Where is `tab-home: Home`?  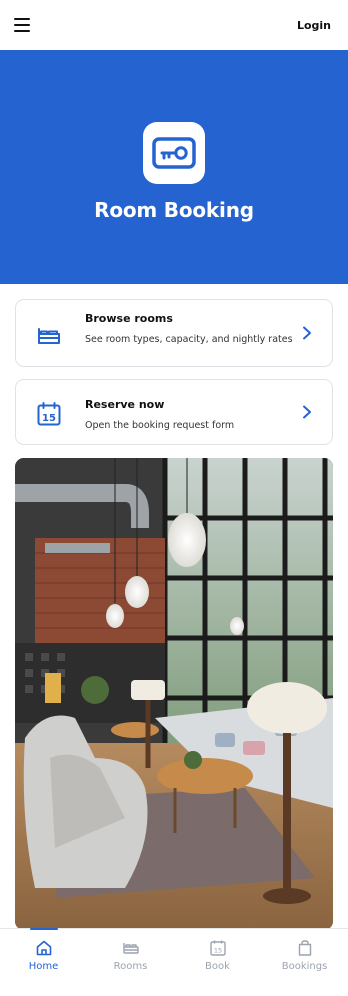 tab-home: Home is located at coordinates (43, 962).